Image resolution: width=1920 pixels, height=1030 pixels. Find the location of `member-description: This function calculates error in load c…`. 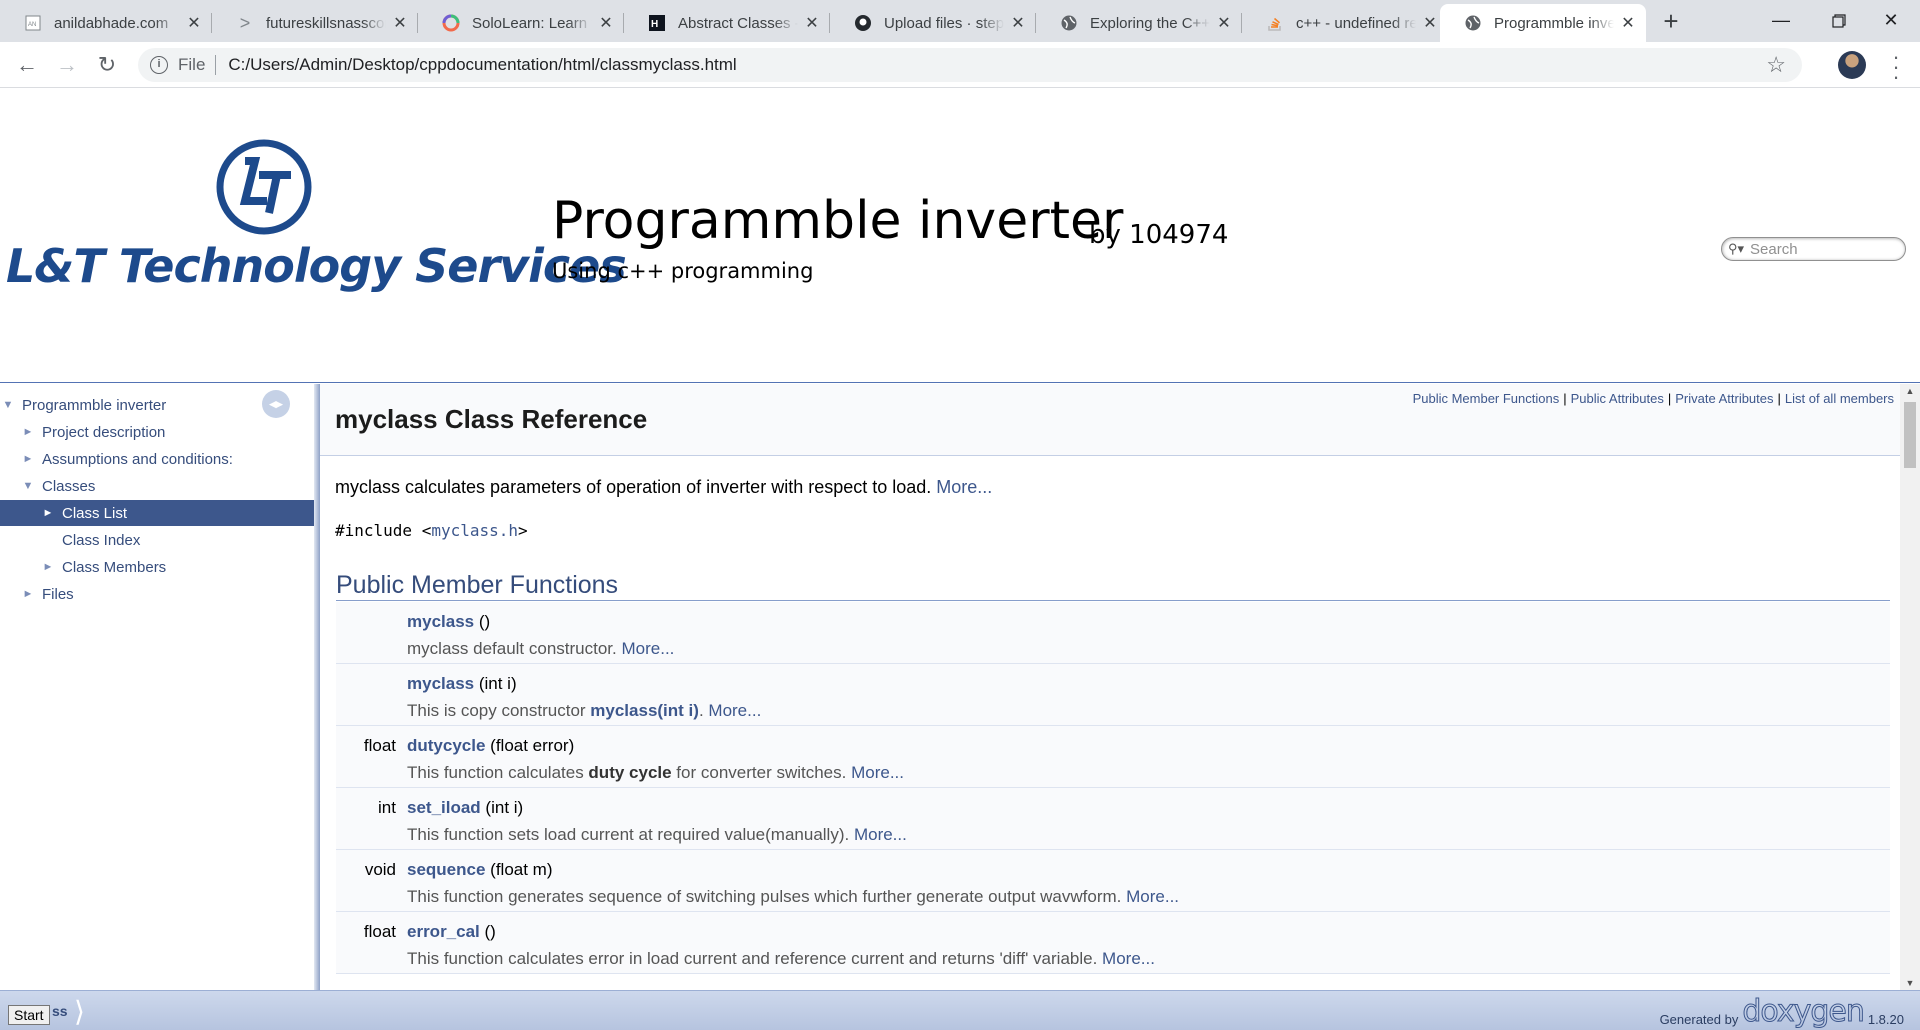

member-description: This function calculates error in load c… is located at coordinates (781, 958).